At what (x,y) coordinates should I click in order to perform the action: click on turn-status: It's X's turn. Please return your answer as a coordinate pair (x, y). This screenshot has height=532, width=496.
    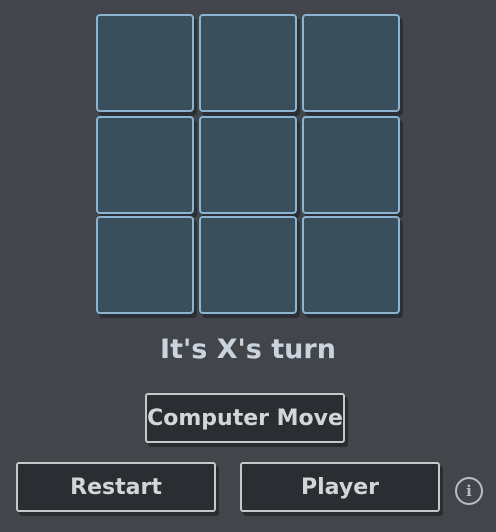
    Looking at the image, I should click on (248, 349).